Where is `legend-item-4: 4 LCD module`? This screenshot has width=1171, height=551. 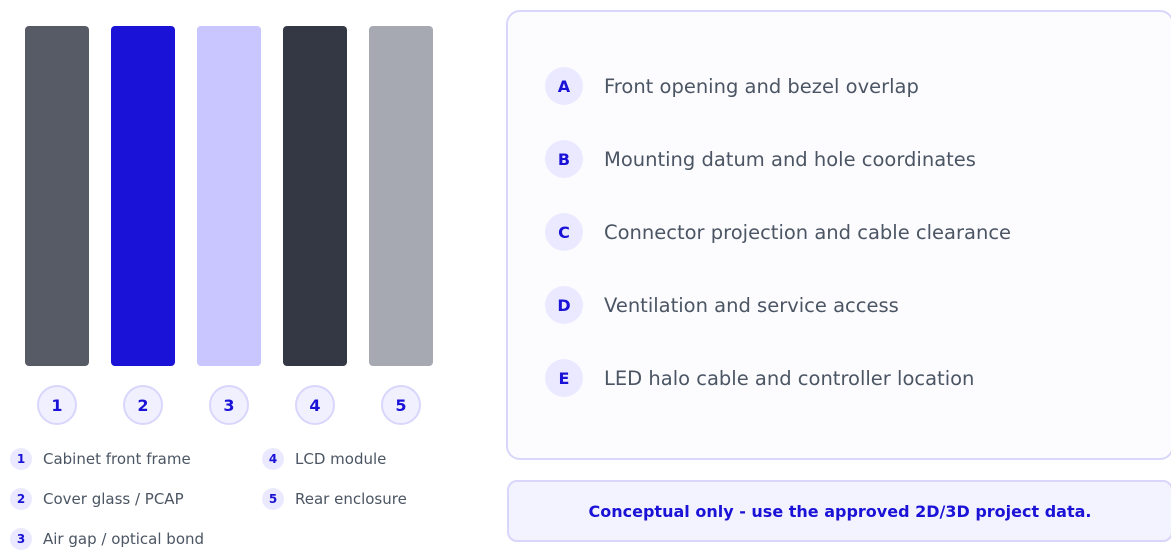
legend-item-4: 4 LCD module is located at coordinates (324, 459).